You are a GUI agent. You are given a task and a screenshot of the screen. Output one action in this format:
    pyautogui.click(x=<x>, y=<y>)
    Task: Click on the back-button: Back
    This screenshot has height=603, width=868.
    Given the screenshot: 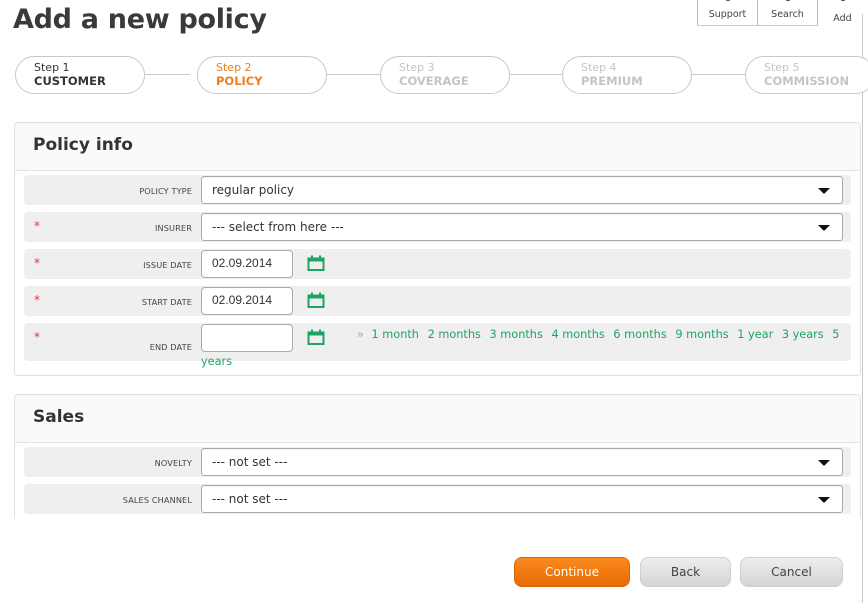 What is the action you would take?
    pyautogui.click(x=685, y=572)
    